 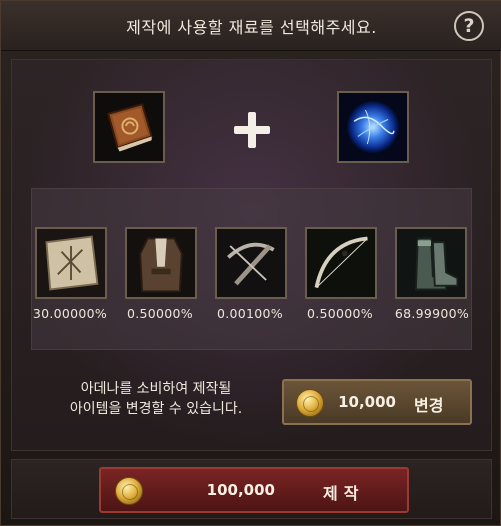 I want to click on boots-icon, so click(x=431, y=263).